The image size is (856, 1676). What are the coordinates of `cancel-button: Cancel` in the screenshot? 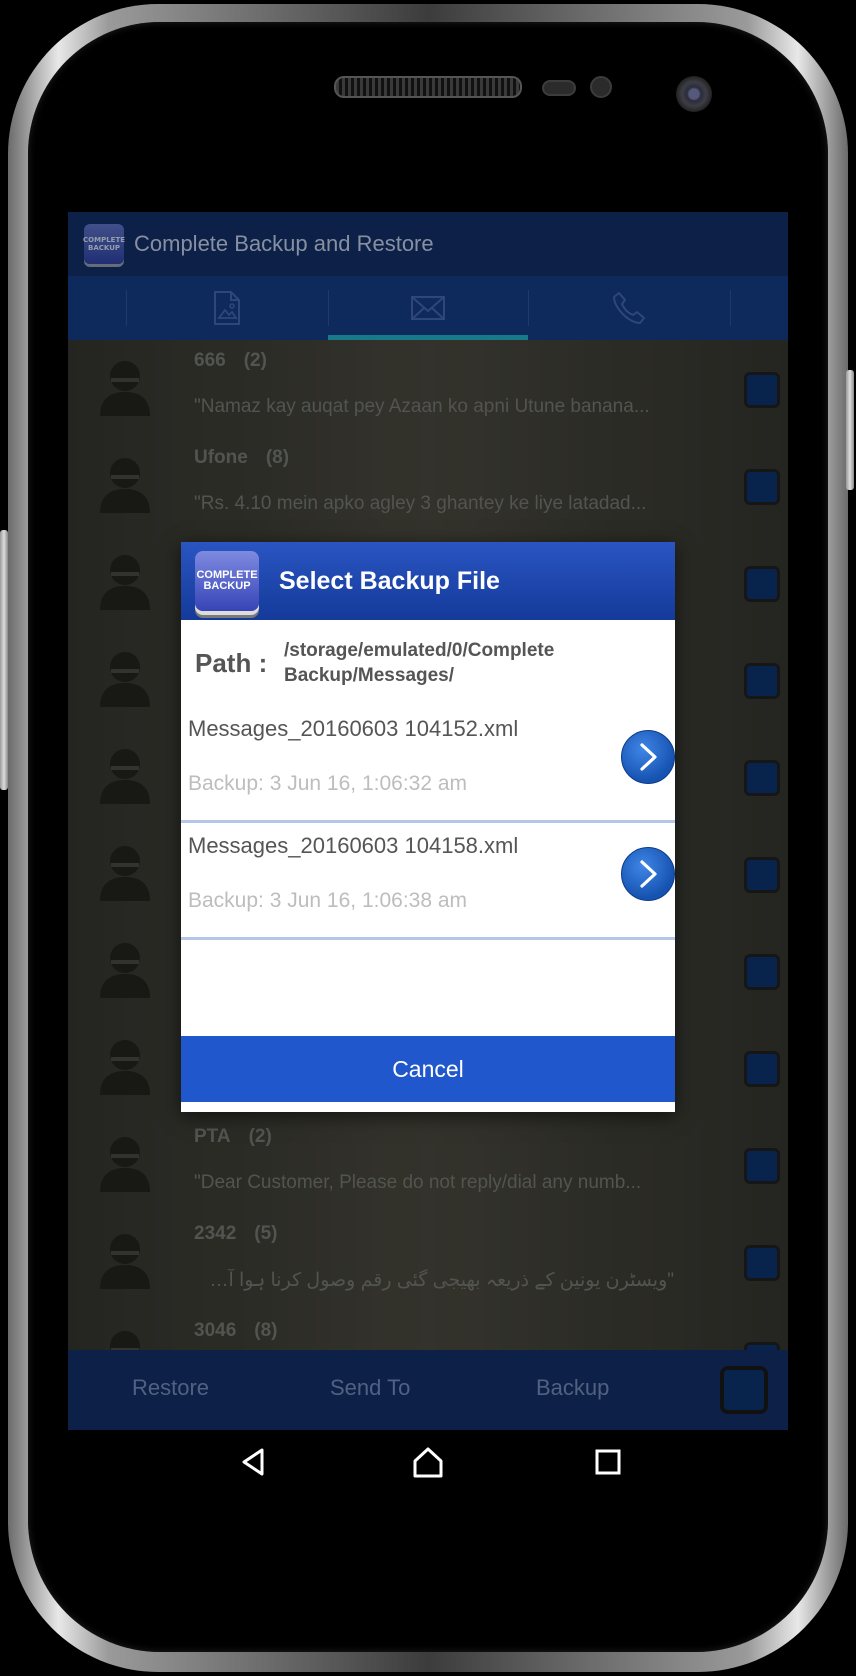 It's located at (428, 1069).